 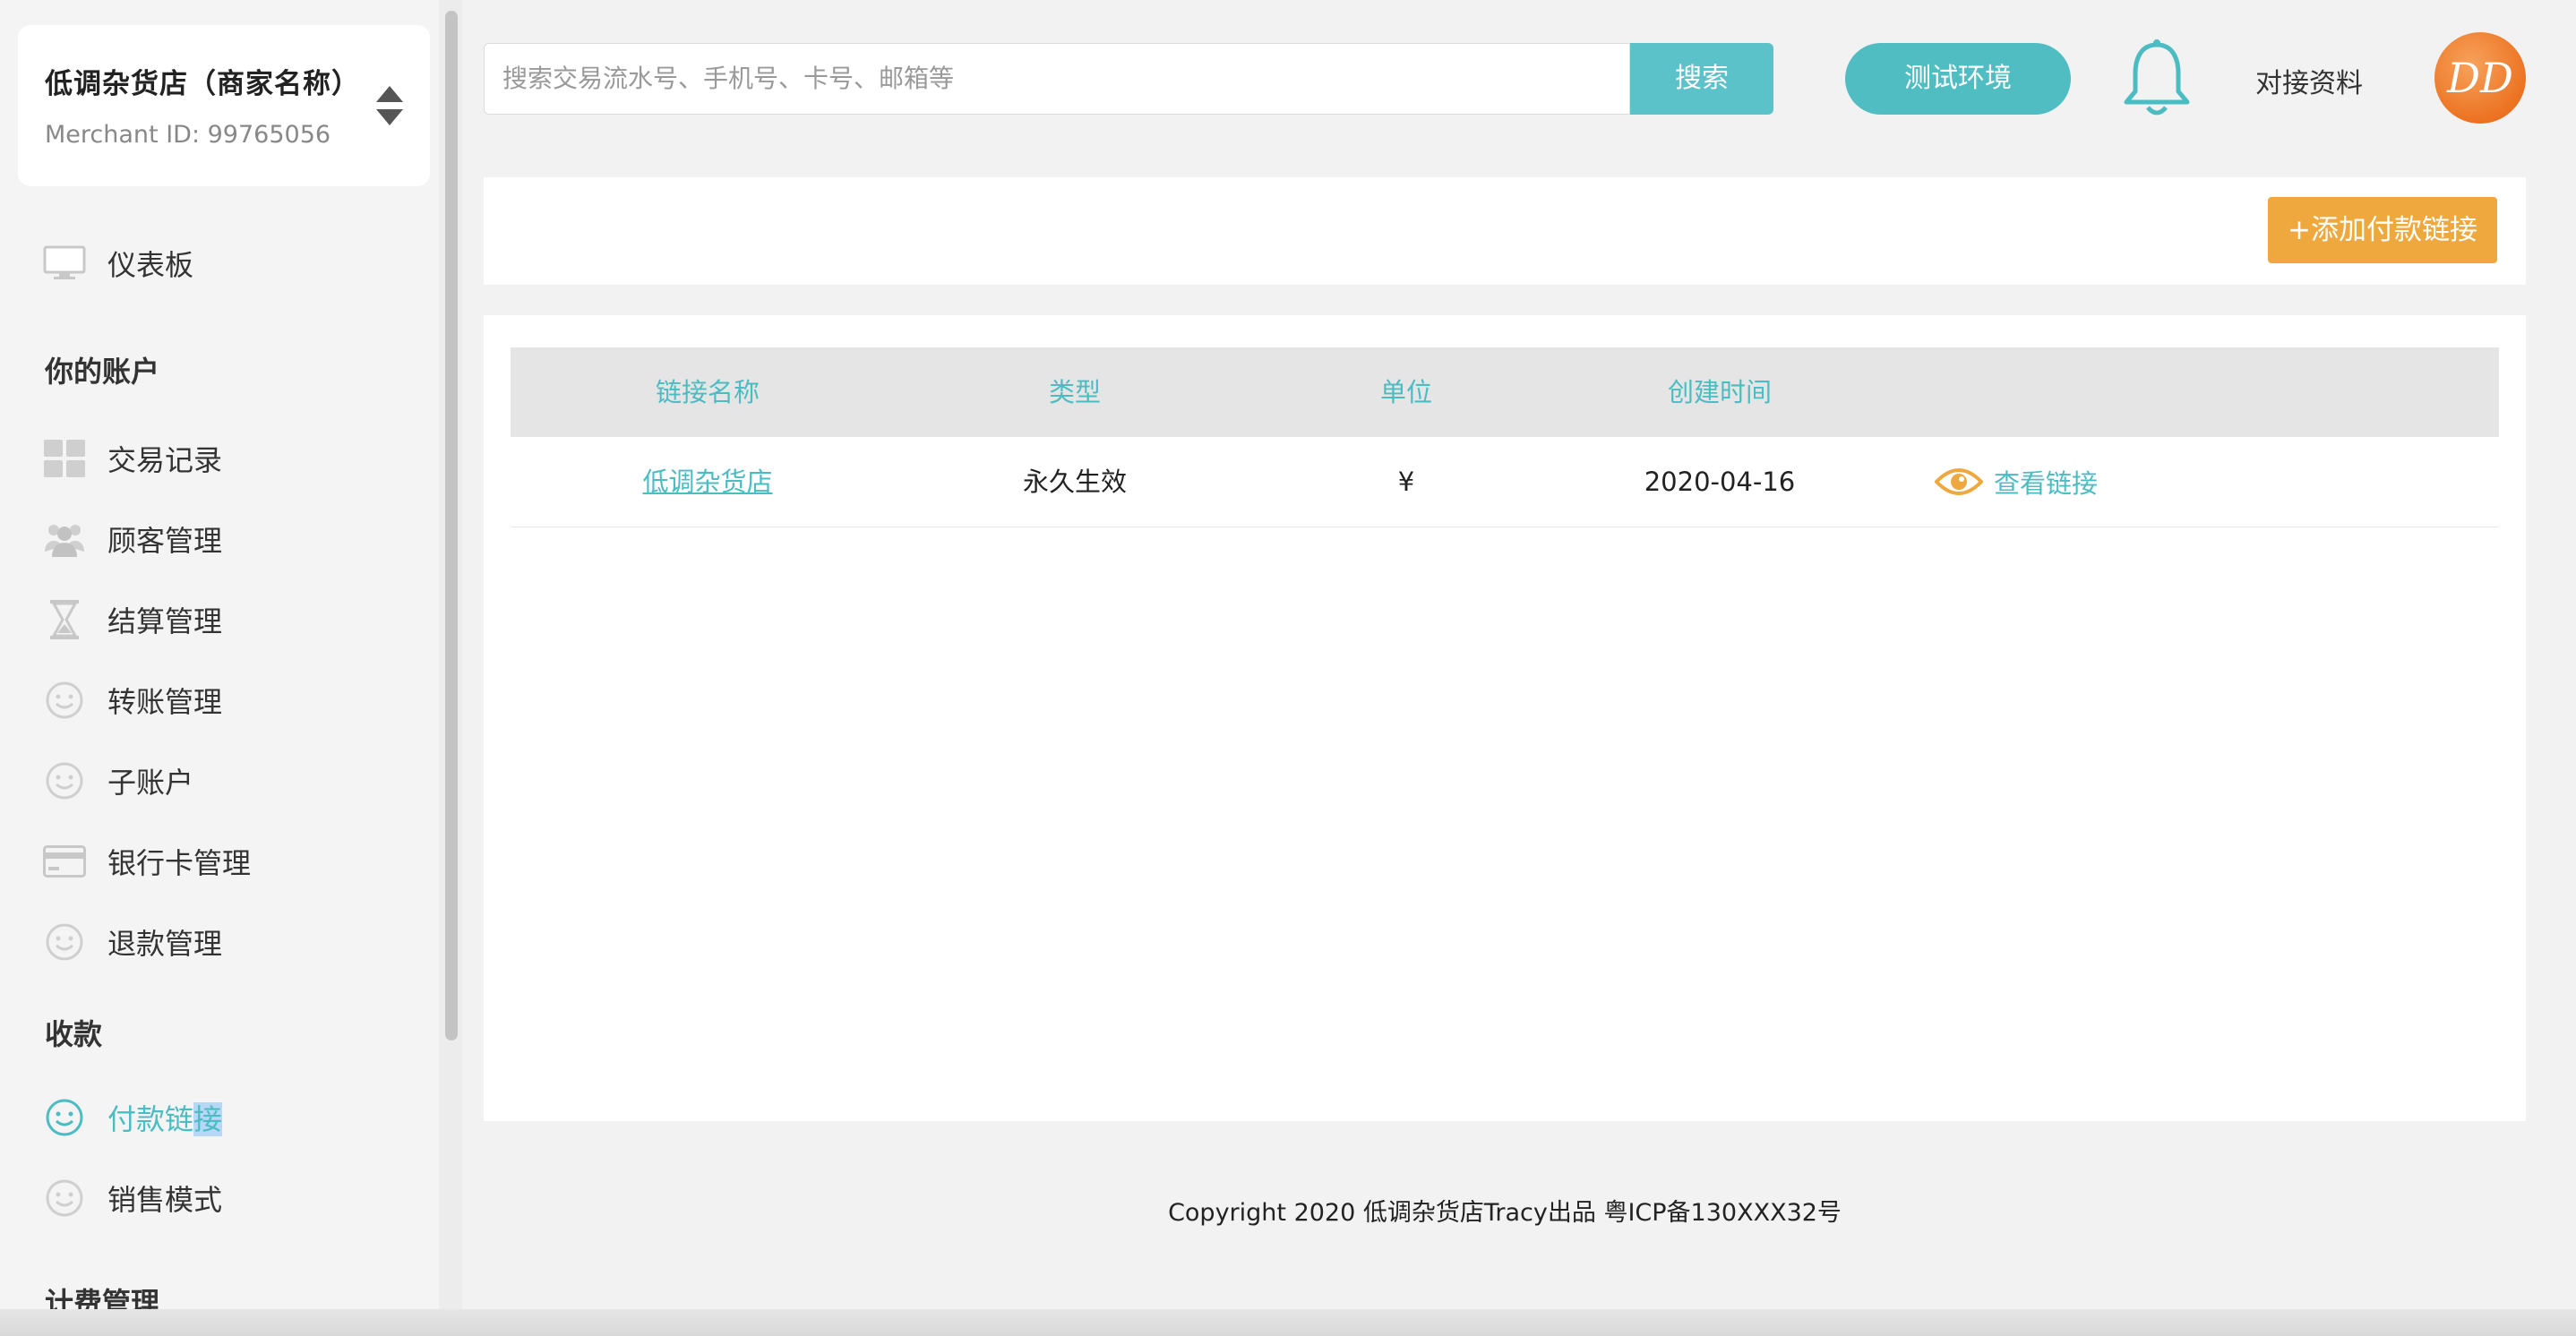 What do you see at coordinates (150, 265) in the screenshot?
I see `sidebar-item-label: 仪表板` at bounding box center [150, 265].